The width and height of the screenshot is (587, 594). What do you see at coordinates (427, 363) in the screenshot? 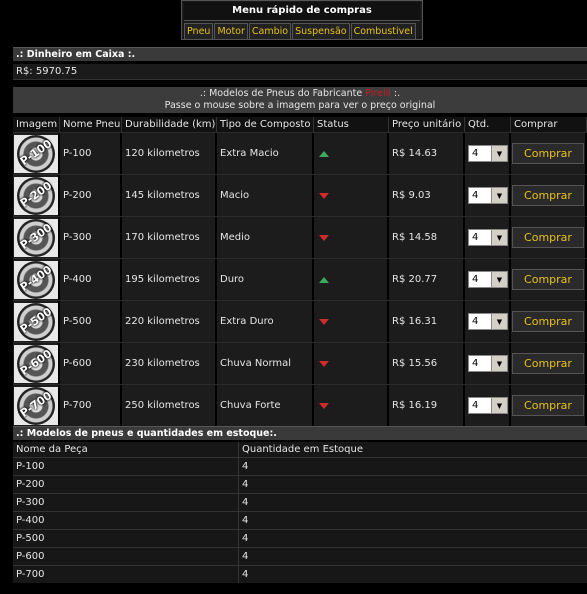
I see `tire-price: R$ 15.56` at bounding box center [427, 363].